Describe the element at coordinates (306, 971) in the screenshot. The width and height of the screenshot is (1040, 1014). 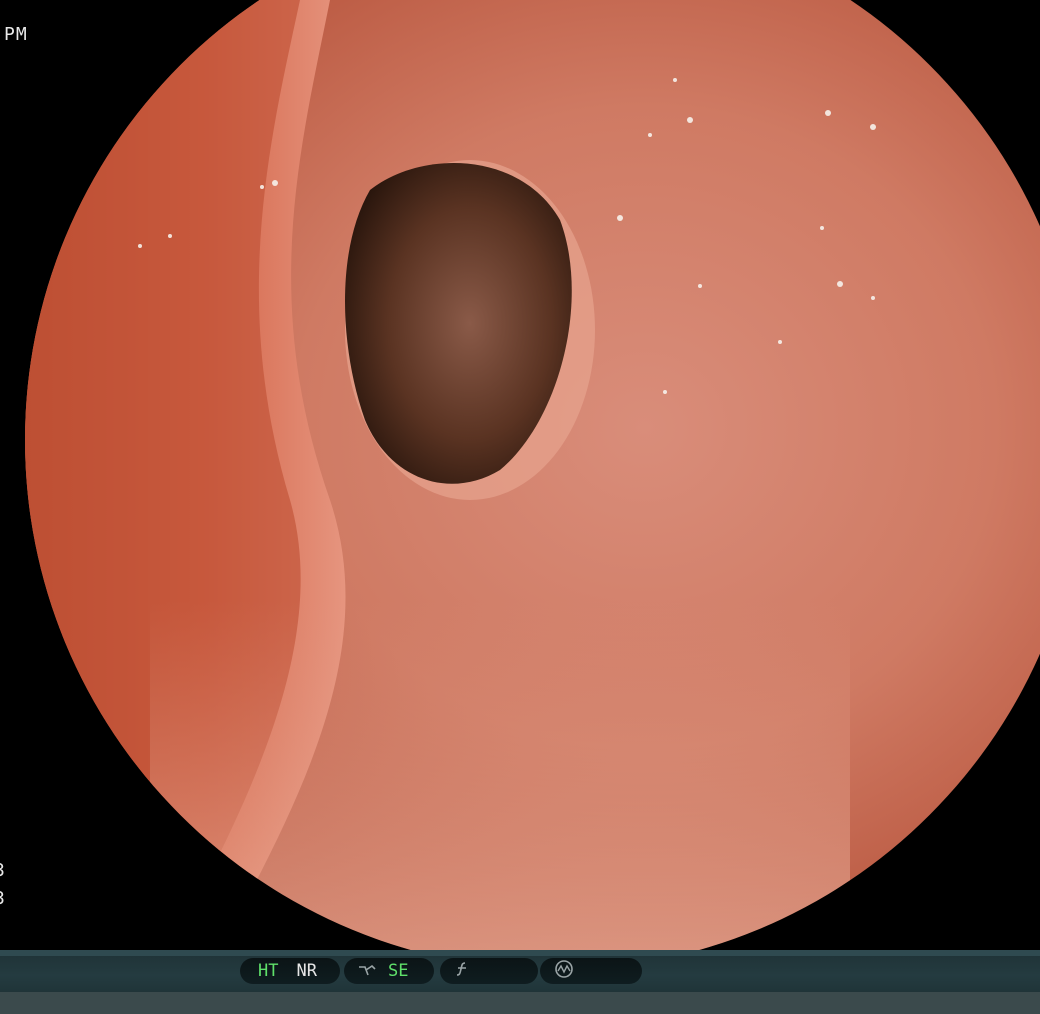
I see `nr-label: NR` at that location.